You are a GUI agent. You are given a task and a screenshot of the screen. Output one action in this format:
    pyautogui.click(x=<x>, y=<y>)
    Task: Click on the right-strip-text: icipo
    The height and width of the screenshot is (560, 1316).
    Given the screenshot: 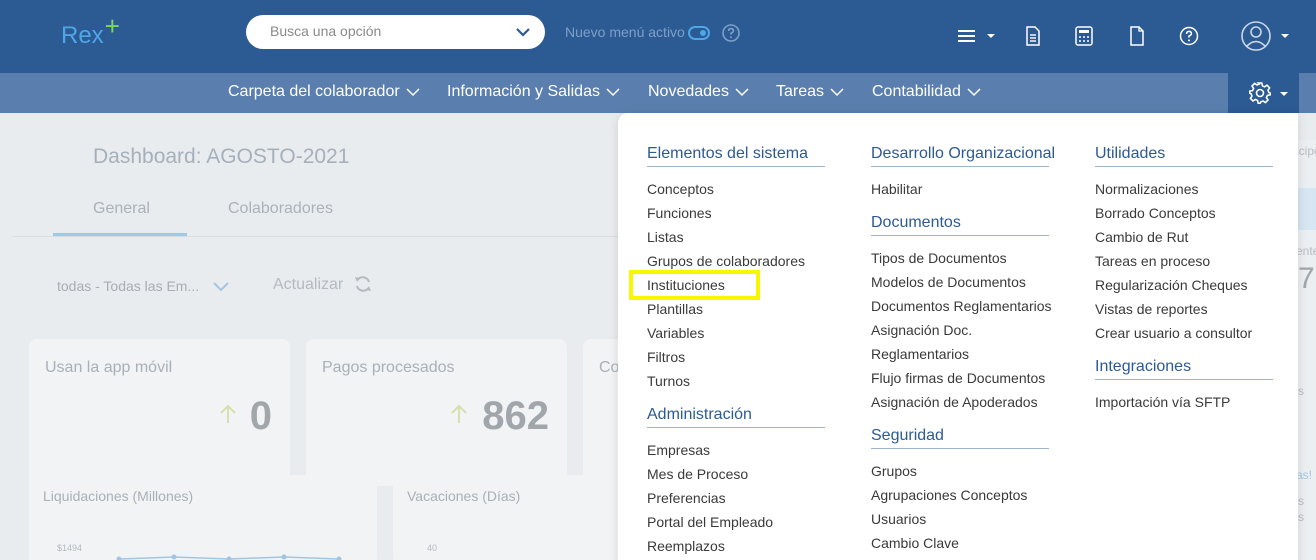 What is the action you would take?
    pyautogui.click(x=1306, y=151)
    